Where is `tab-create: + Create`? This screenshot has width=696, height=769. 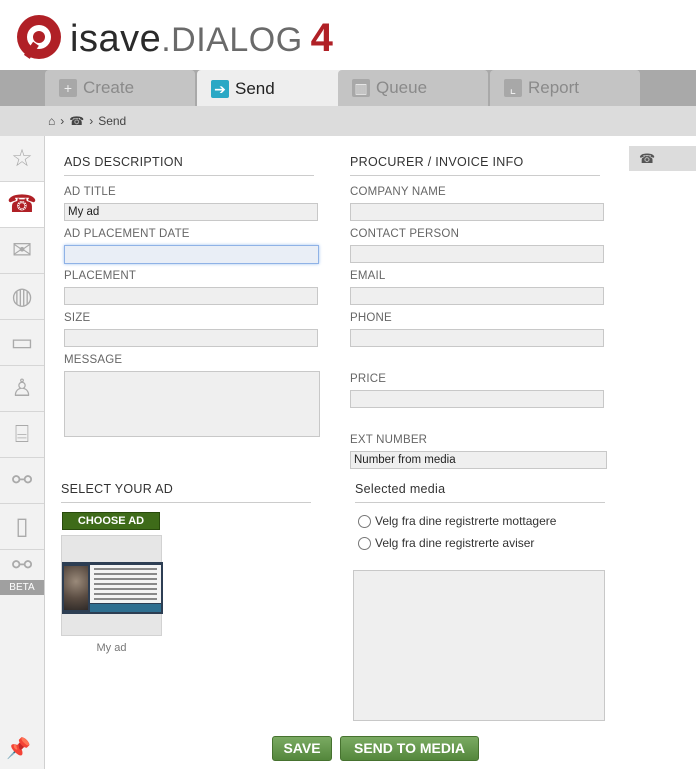 tab-create: + Create is located at coordinates (120, 88).